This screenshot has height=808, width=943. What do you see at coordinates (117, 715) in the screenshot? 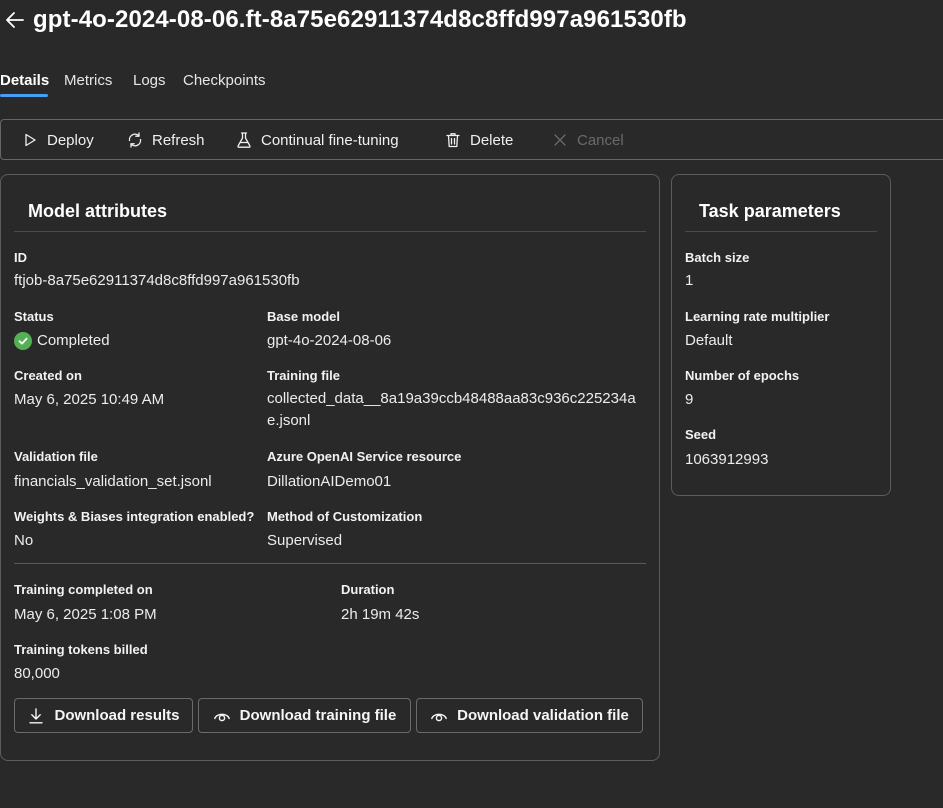
I see `download-results-label: Download results` at bounding box center [117, 715].